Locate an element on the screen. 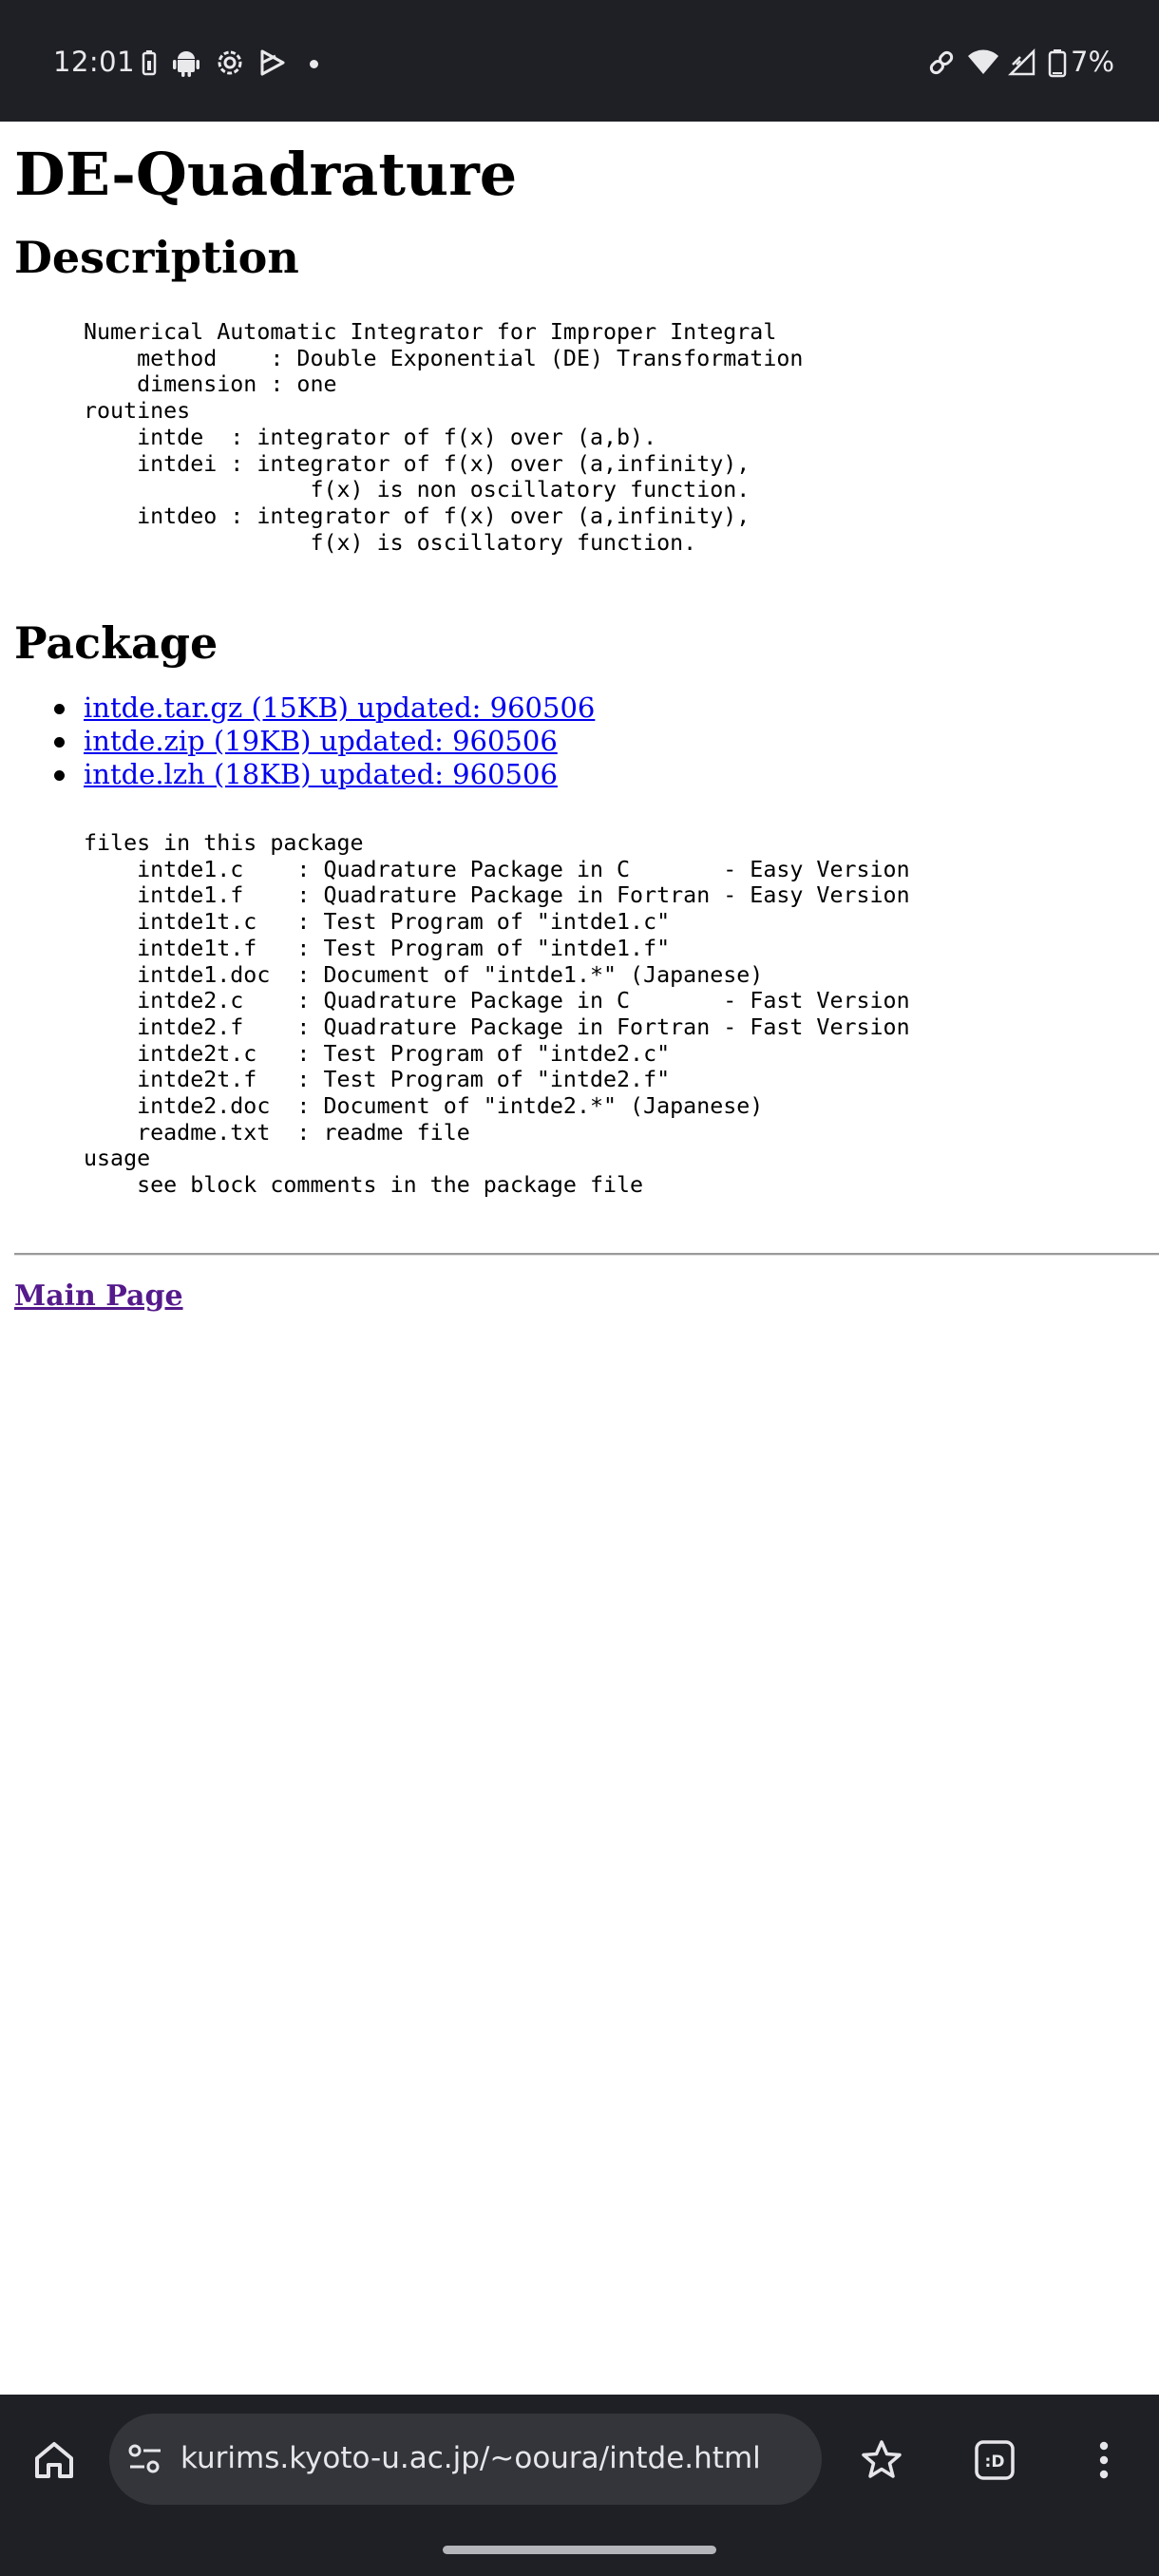 This screenshot has width=1159, height=2576. gesture-handle is located at coordinates (579, 2550).